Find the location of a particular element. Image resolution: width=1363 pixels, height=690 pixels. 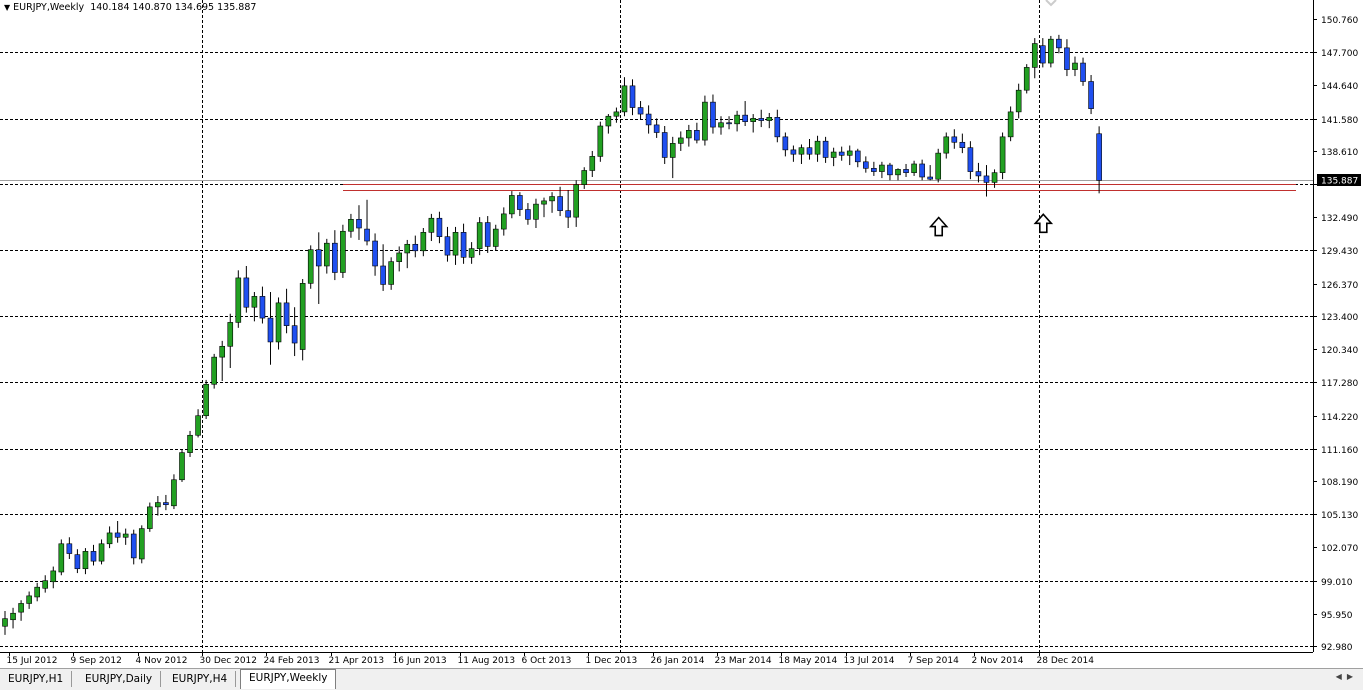

time-tick-label: 16 Jun 2013 is located at coordinates (420, 661).